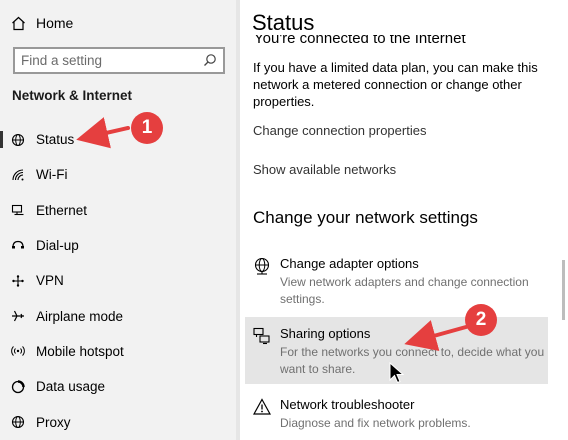 Image resolution: width=568 pixels, height=440 pixels. Describe the element at coordinates (18, 210) in the screenshot. I see `ethernet-icon` at that location.